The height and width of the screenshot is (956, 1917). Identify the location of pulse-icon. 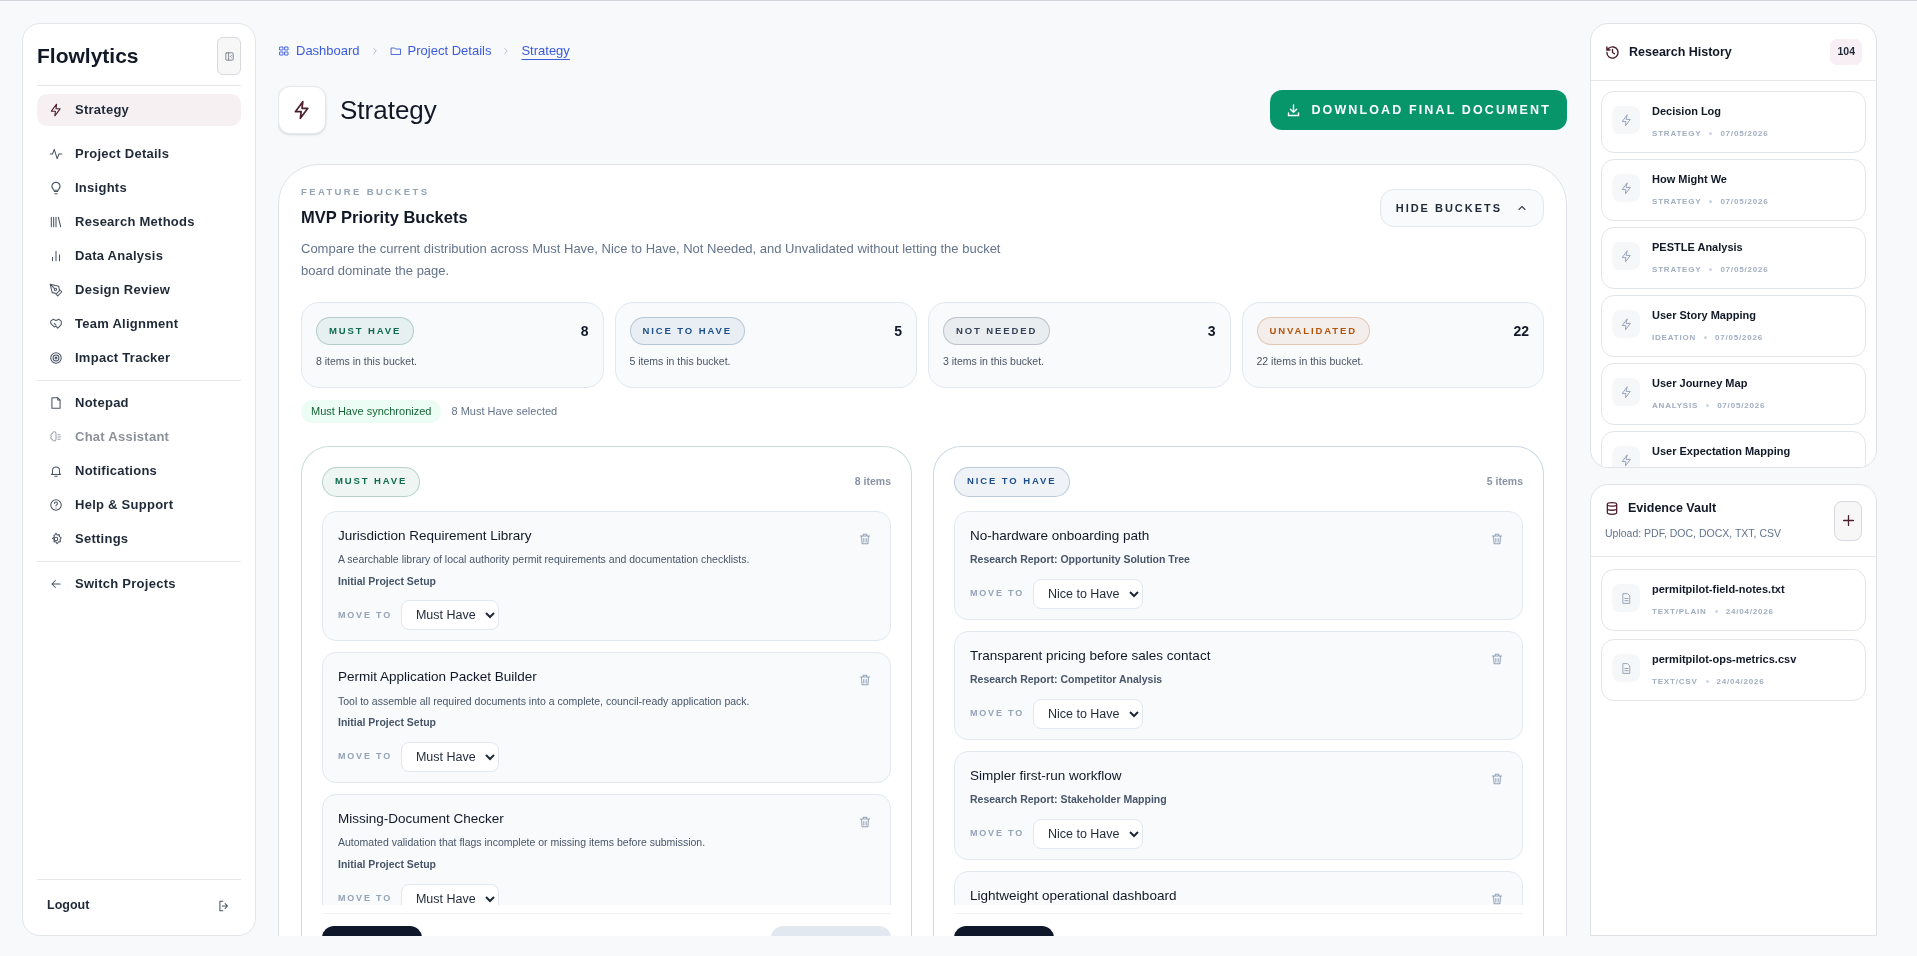
(56, 154).